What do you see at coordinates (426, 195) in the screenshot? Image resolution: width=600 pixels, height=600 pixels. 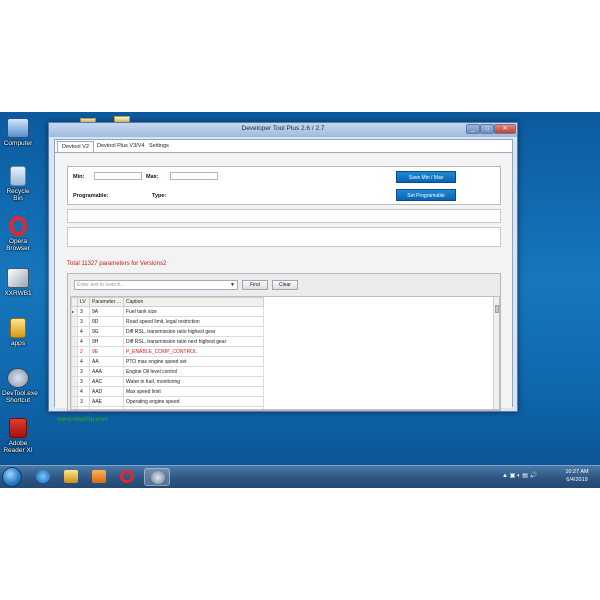 I see `set-programable-button: Set Programable` at bounding box center [426, 195].